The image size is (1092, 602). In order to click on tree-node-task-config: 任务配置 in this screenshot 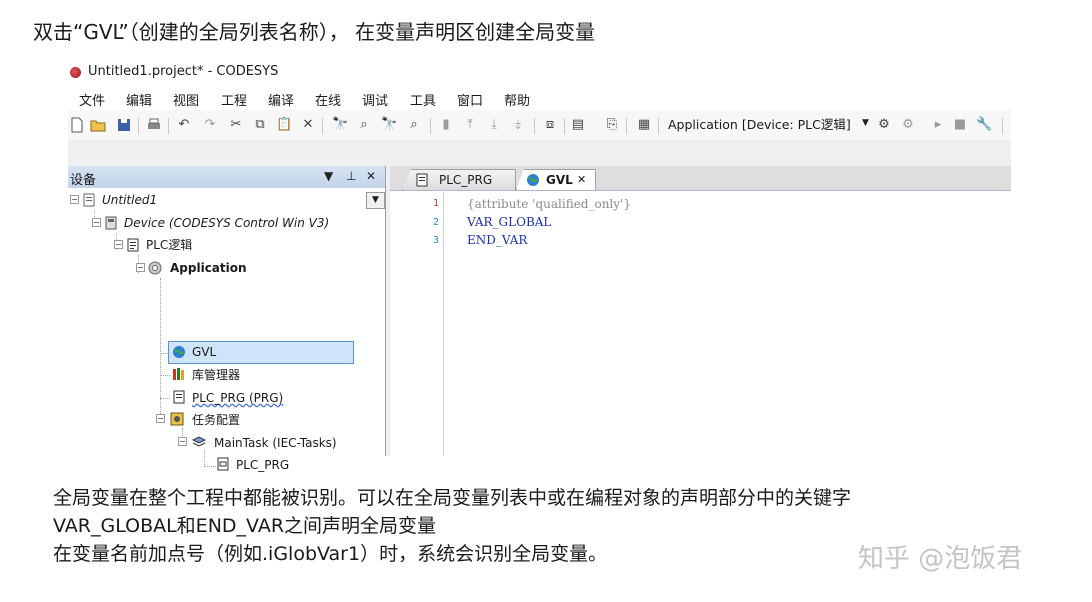, I will do `click(216, 420)`.